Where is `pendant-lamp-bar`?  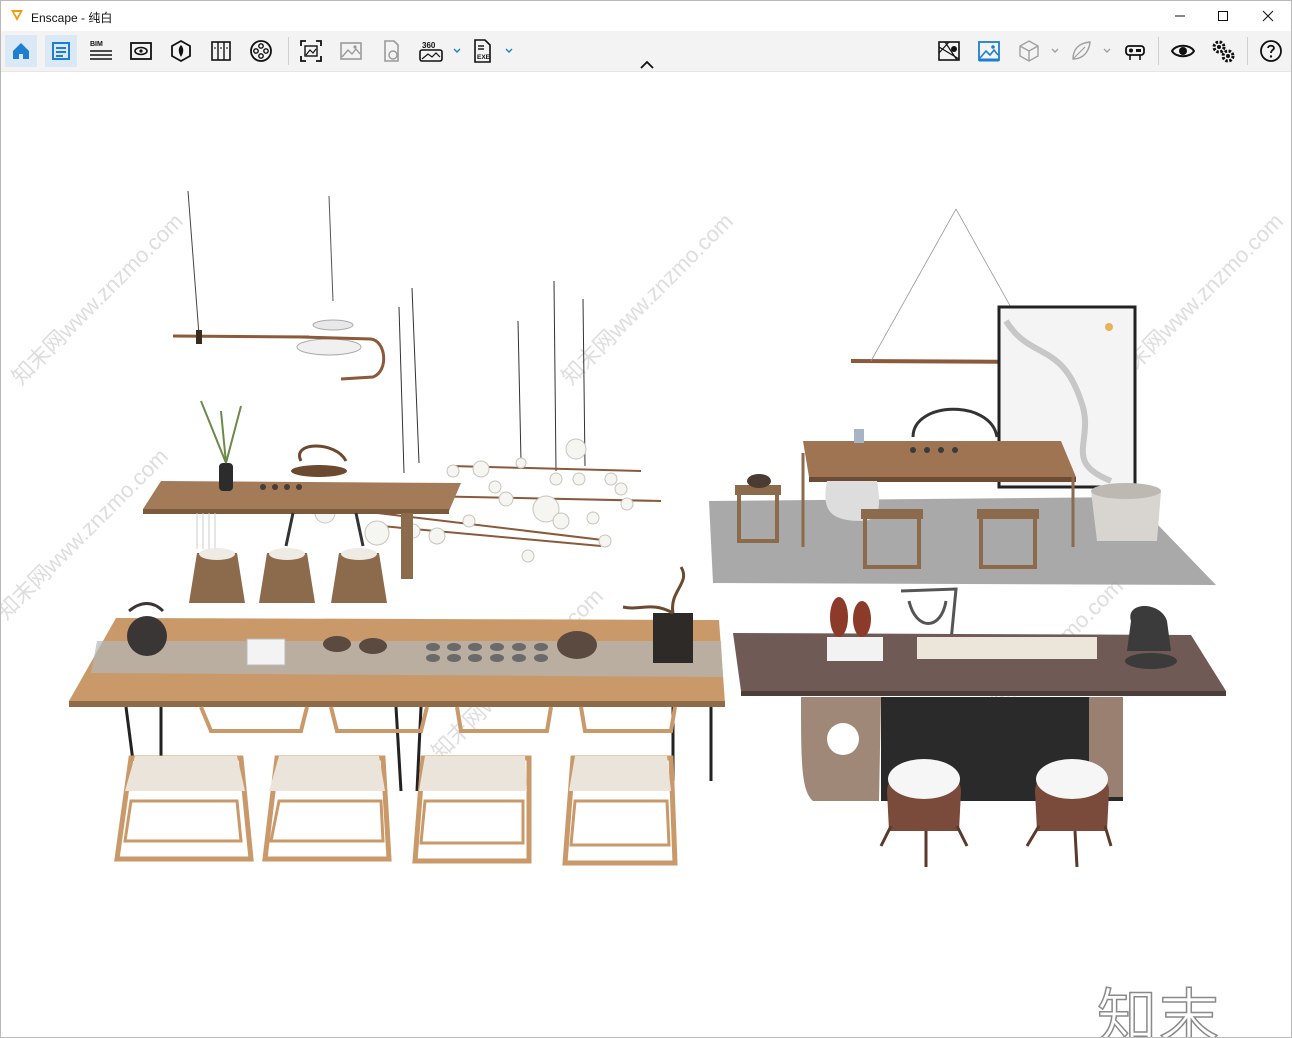 pendant-lamp-bar is located at coordinates (279, 285).